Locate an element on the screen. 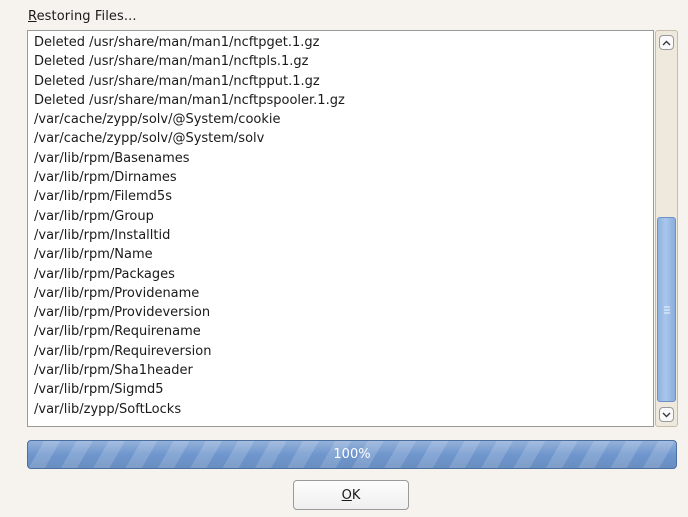 This screenshot has height=517, width=688. log-line: /var/lib/rpm/Dirnames is located at coordinates (105, 178).